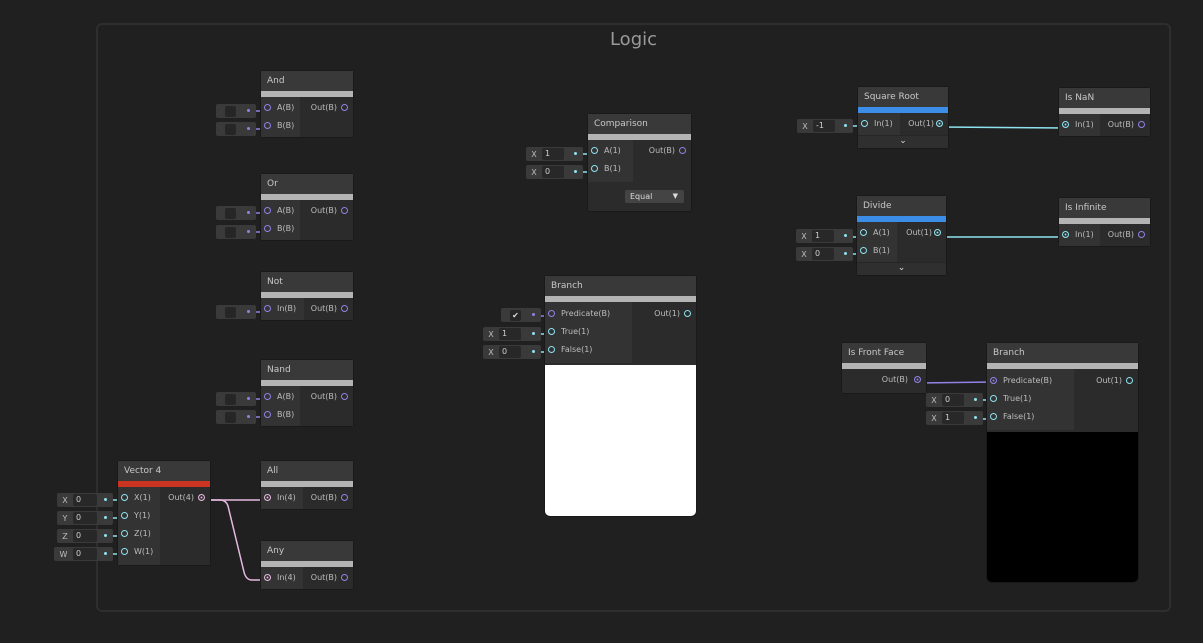 This screenshot has width=1203, height=643. Describe the element at coordinates (1104, 98) in the screenshot. I see `node-title: Is NaN` at that location.